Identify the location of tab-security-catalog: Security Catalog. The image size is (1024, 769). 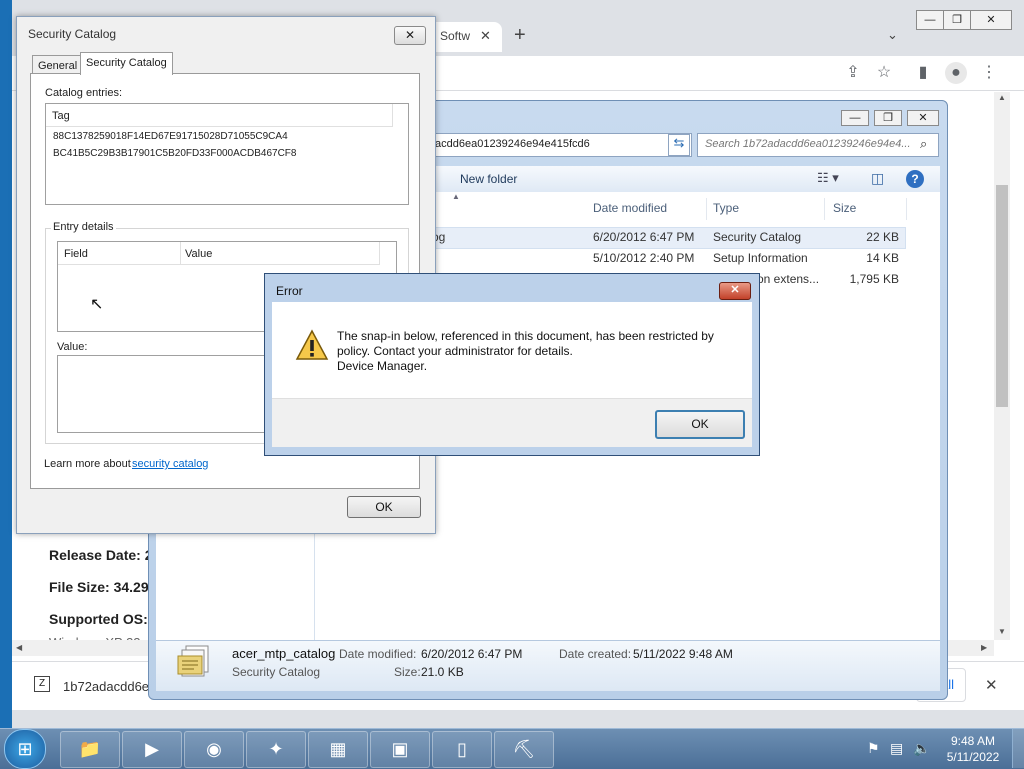
(126, 63).